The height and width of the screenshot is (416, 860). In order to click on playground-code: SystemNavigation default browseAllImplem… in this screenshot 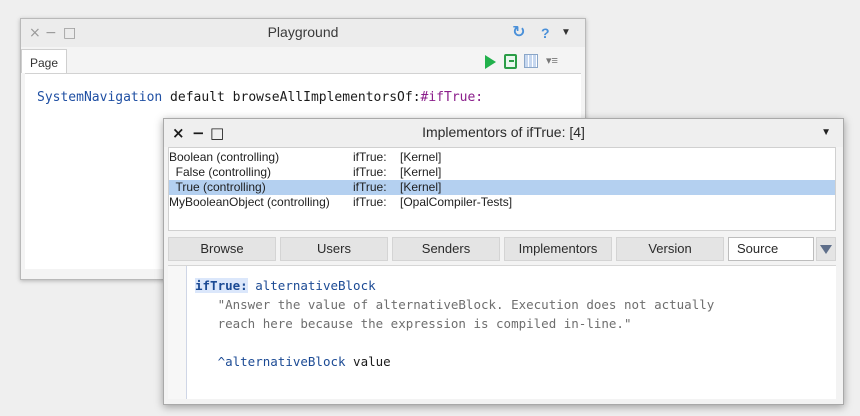, I will do `click(260, 97)`.